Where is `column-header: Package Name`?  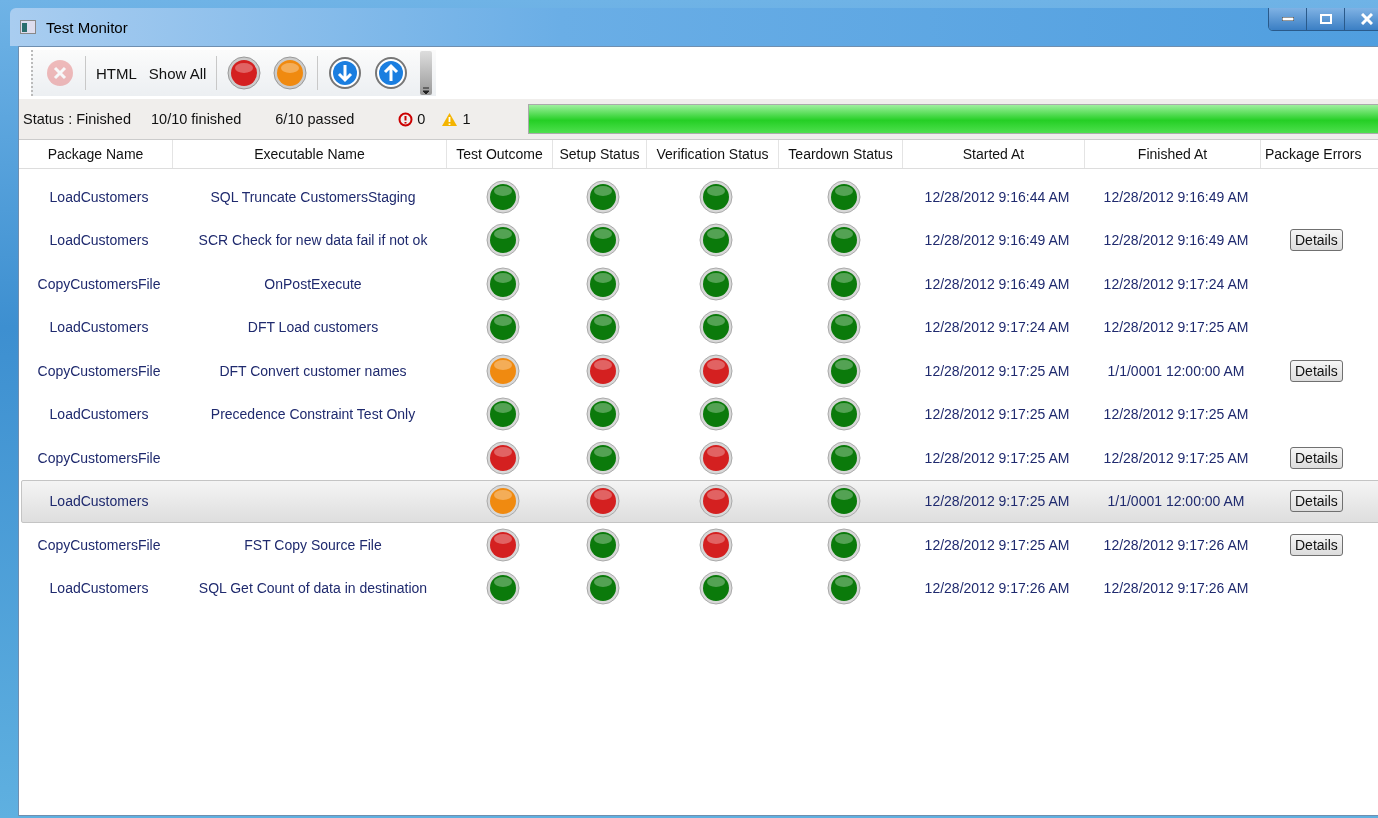 column-header: Package Name is located at coordinates (95, 154).